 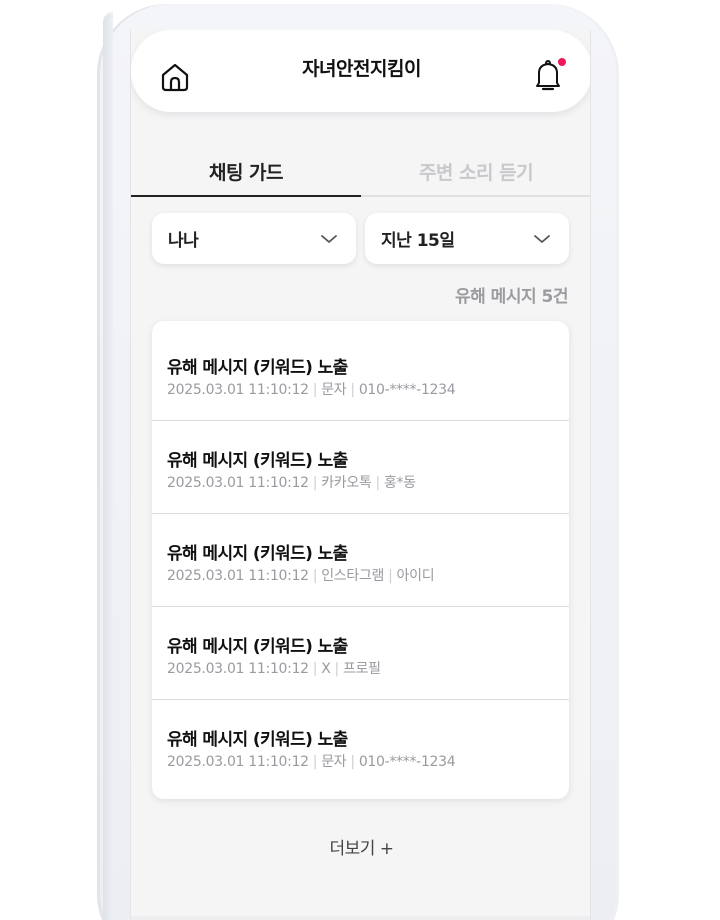 What do you see at coordinates (246, 172) in the screenshot?
I see `tab-chat-guard: 채팅 가드` at bounding box center [246, 172].